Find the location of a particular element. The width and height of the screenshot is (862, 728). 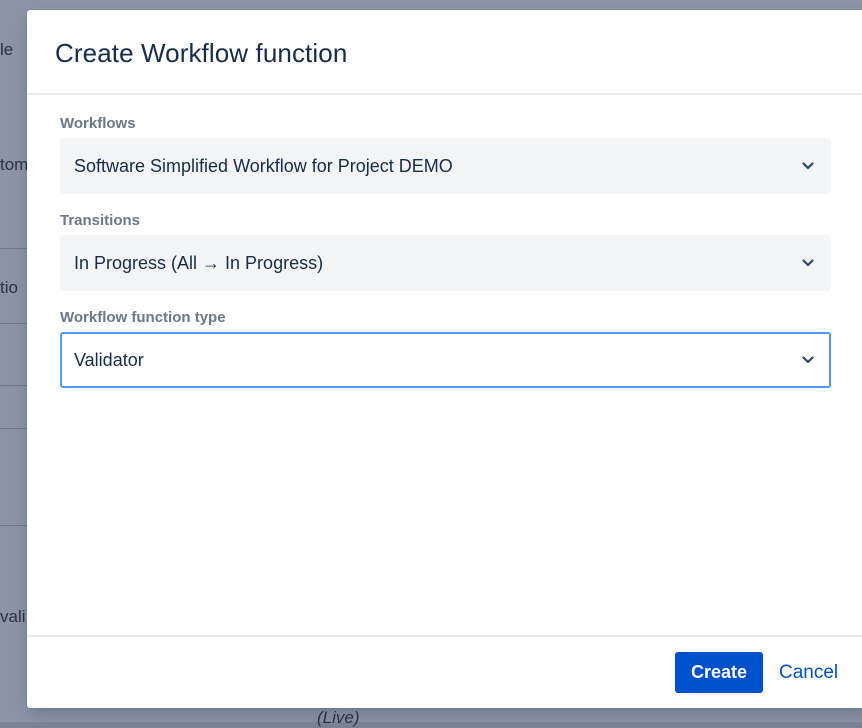

cancel-button: Cancel is located at coordinates (808, 672).